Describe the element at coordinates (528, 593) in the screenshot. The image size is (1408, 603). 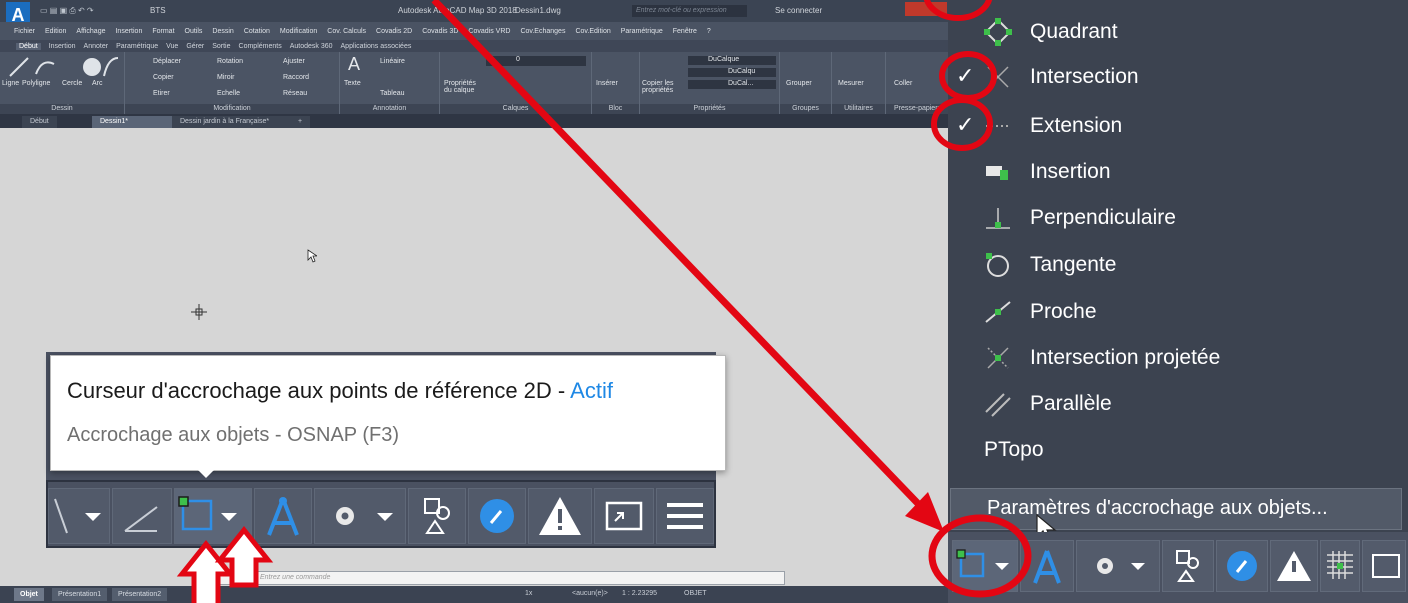
I see `scale-readout: 1x` at that location.